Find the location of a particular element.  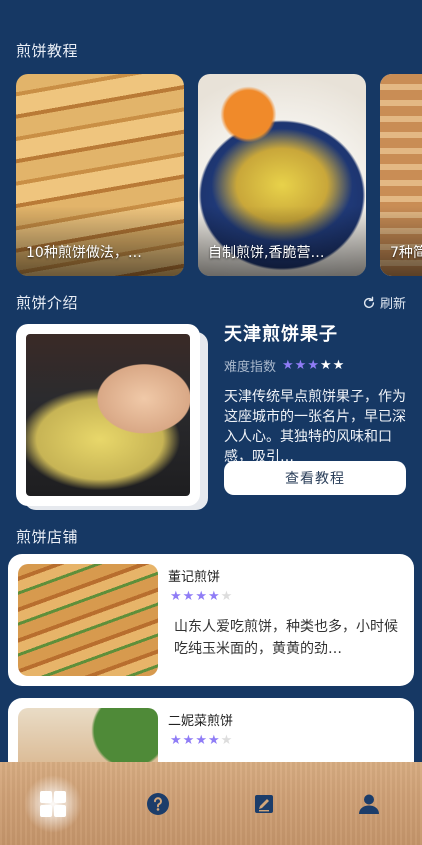

intro-section-title: 煎饼介绍 is located at coordinates (47, 303).